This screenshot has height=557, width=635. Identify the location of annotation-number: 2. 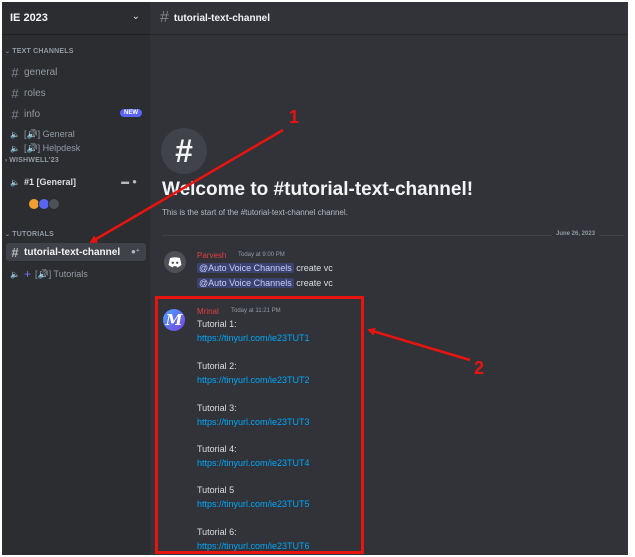
(479, 368).